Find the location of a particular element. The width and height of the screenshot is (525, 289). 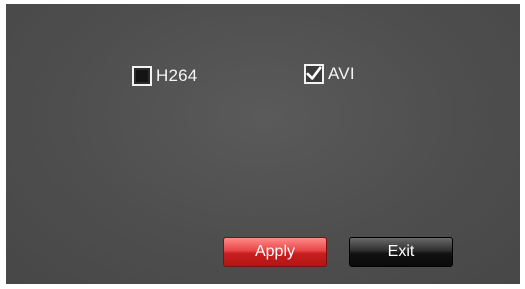

checkbox-empty-fill is located at coordinates (142, 76).